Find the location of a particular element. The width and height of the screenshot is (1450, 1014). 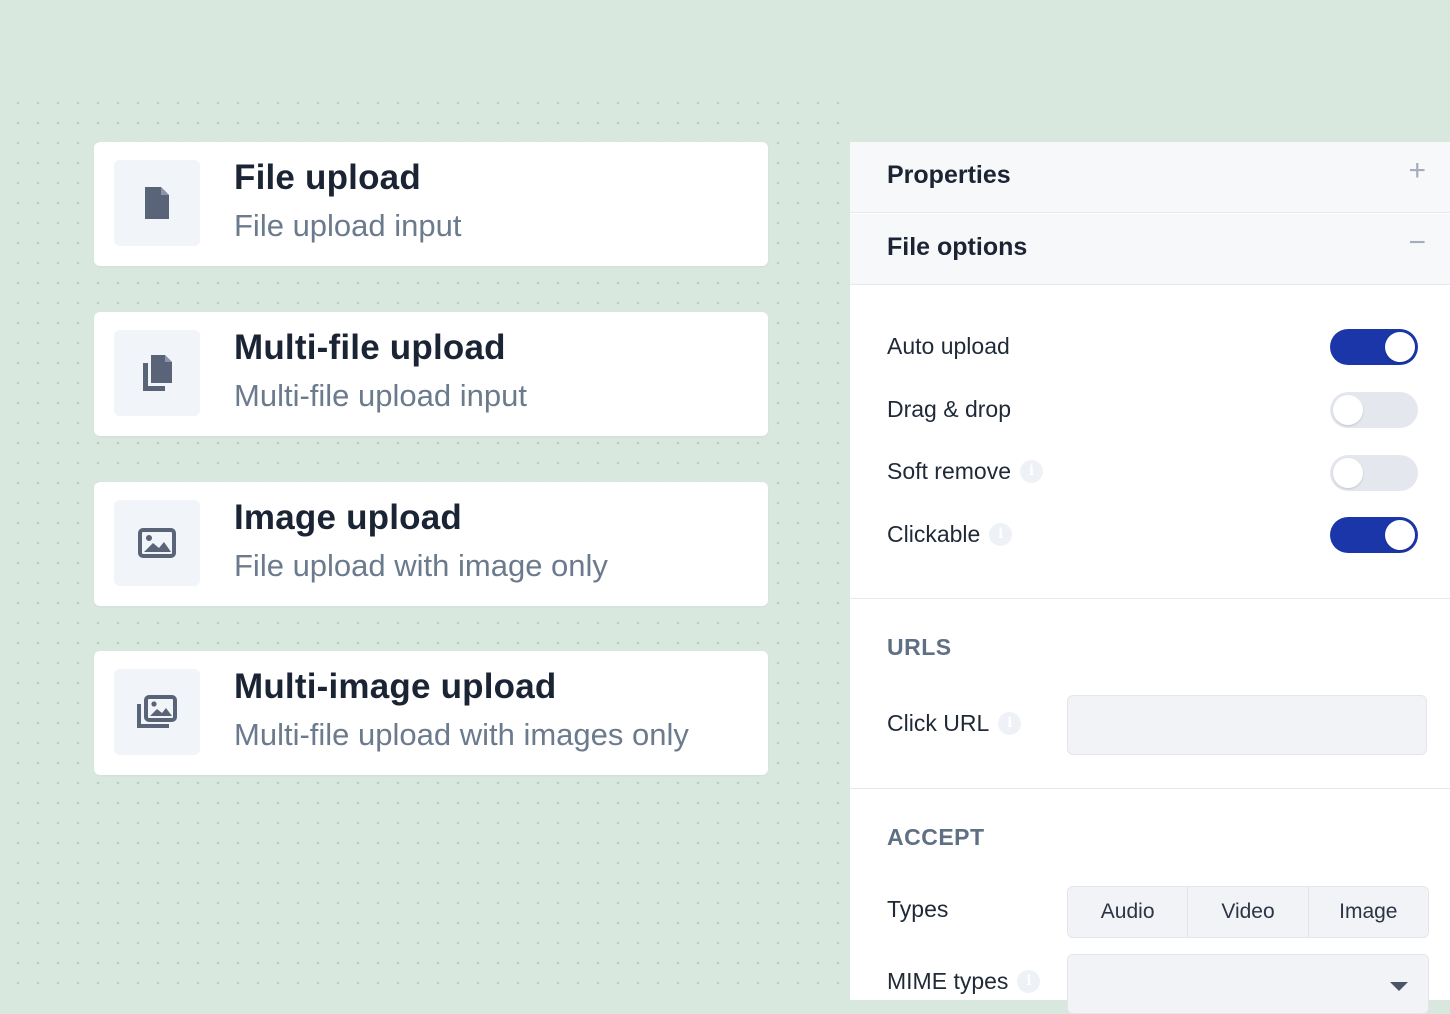

files-icon is located at coordinates (157, 373).